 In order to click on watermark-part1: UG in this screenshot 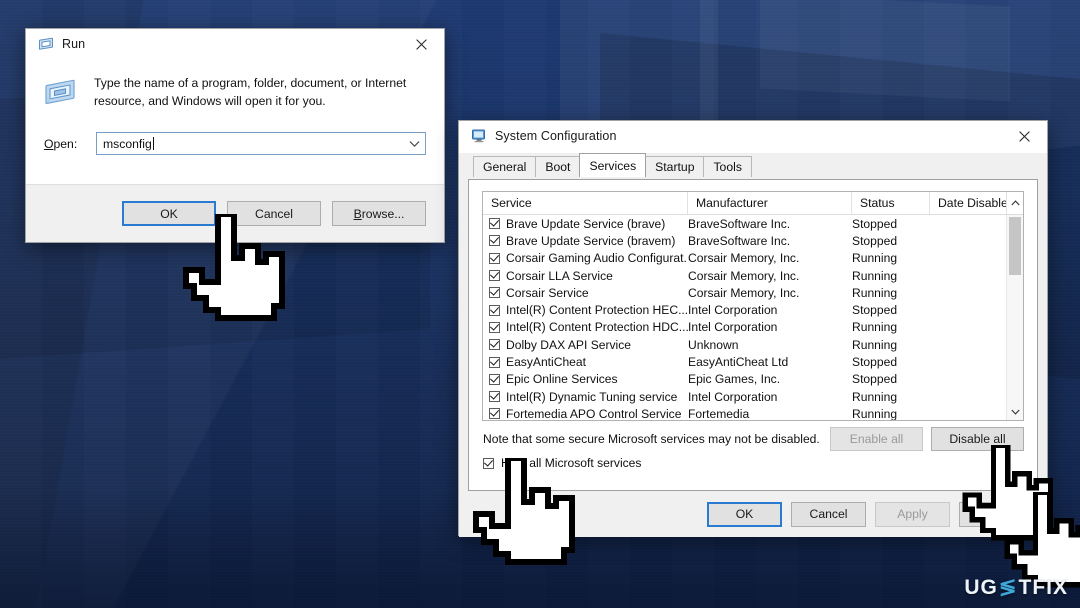, I will do `click(981, 587)`.